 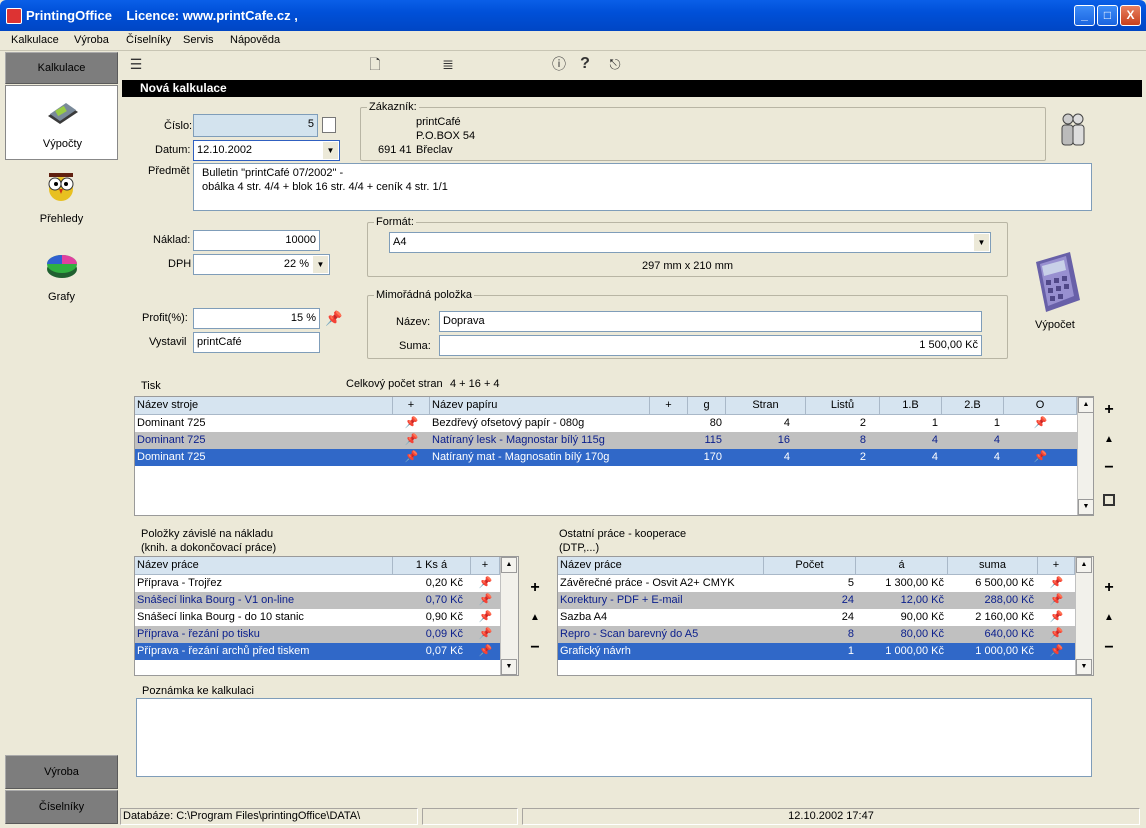 What do you see at coordinates (317, 583) in the screenshot?
I see `table-row: Příprava - Trojřez 0,20 Kč 📌` at bounding box center [317, 583].